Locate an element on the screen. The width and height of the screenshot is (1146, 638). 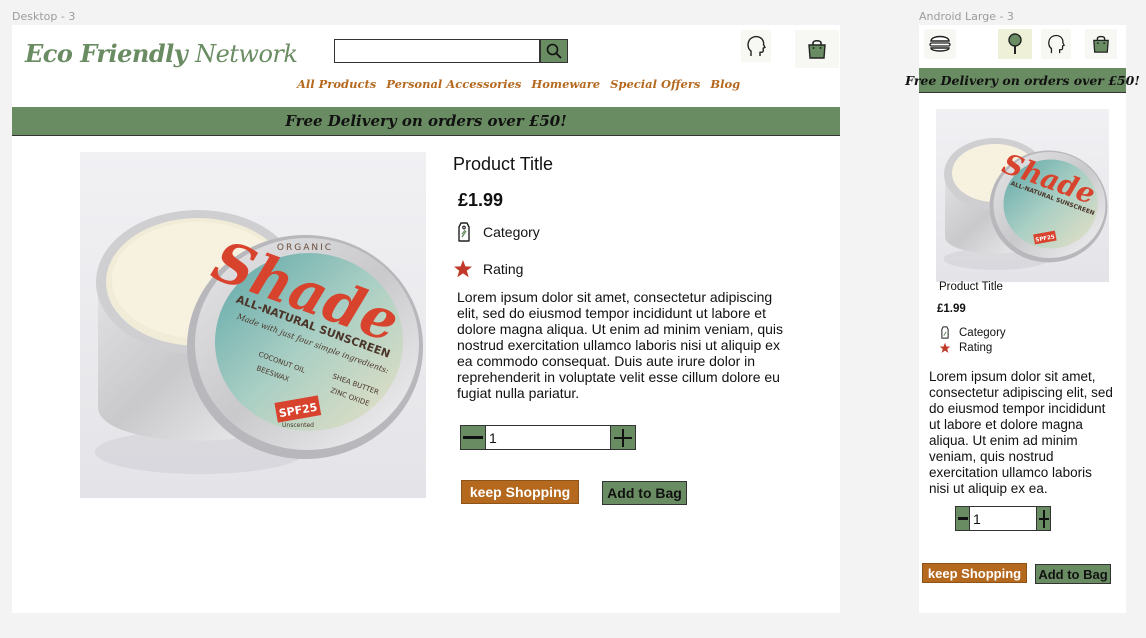
nav-all-products: All Products is located at coordinates (336, 84).